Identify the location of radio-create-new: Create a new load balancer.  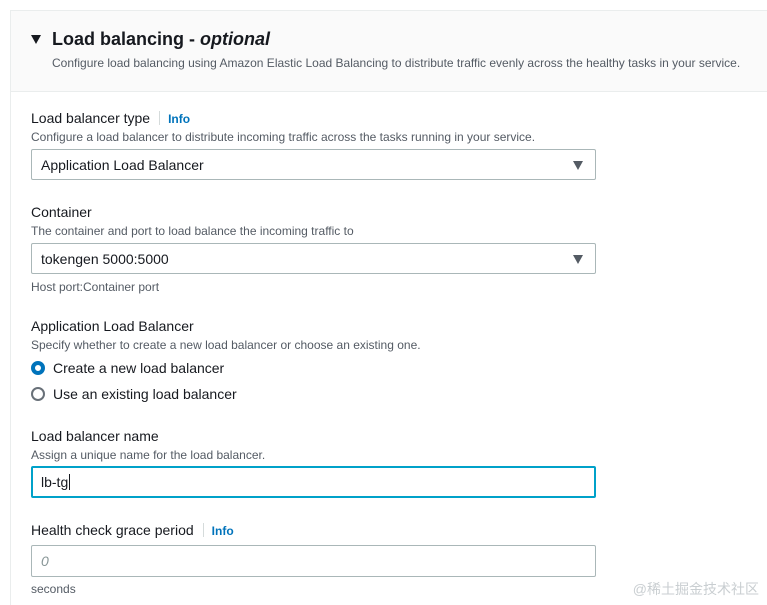
(127, 368).